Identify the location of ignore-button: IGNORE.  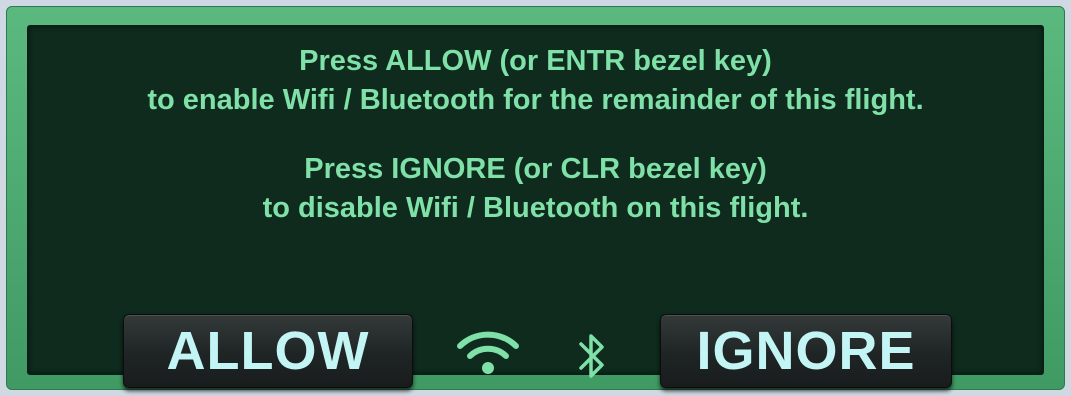
(806, 351).